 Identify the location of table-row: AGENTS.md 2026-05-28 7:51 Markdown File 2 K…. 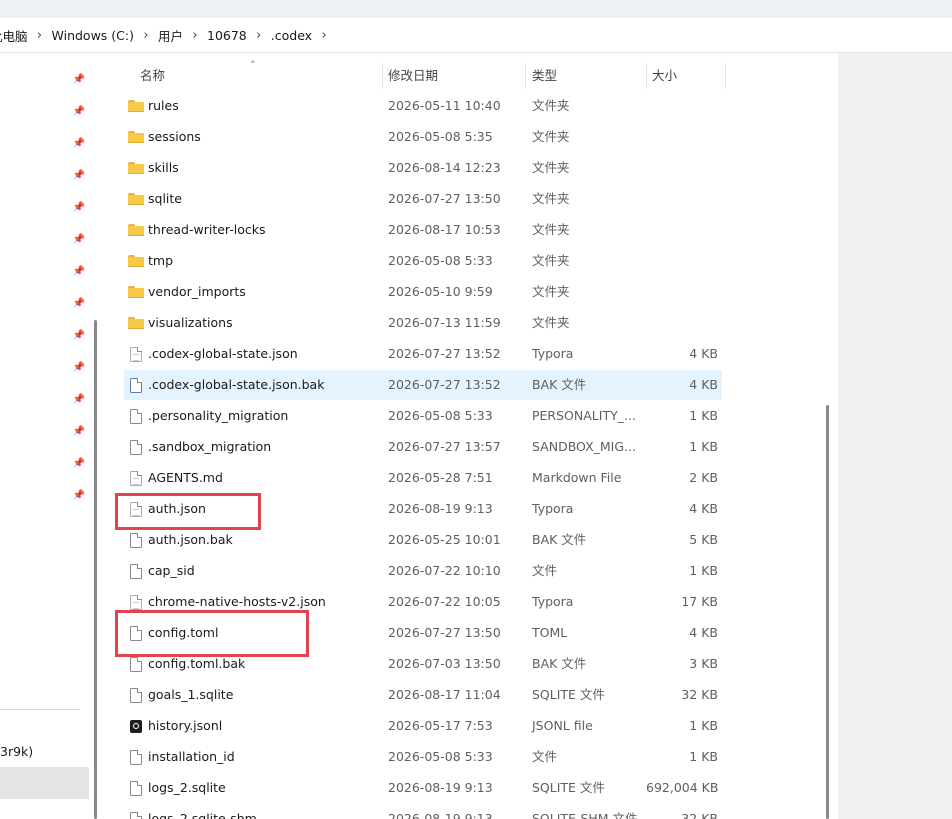
(423, 478).